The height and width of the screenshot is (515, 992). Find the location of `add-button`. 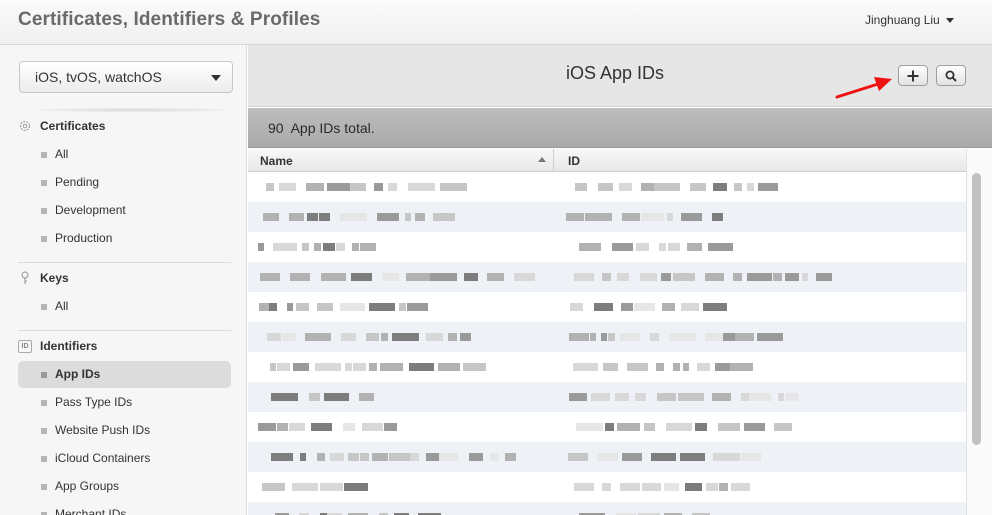

add-button is located at coordinates (913, 75).